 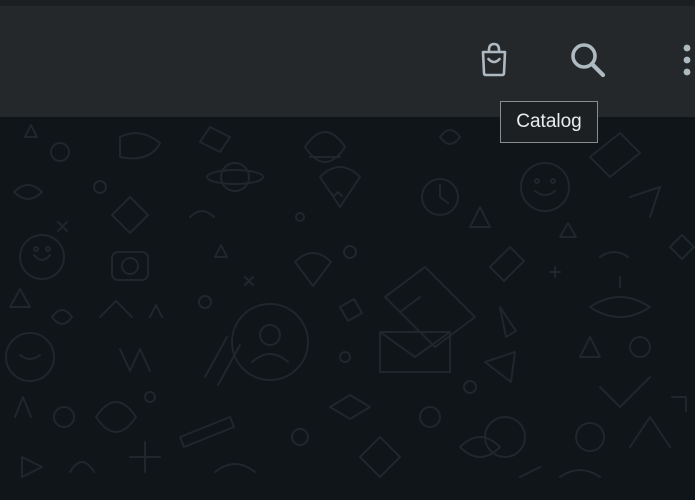 I want to click on menu-button, so click(x=679, y=60).